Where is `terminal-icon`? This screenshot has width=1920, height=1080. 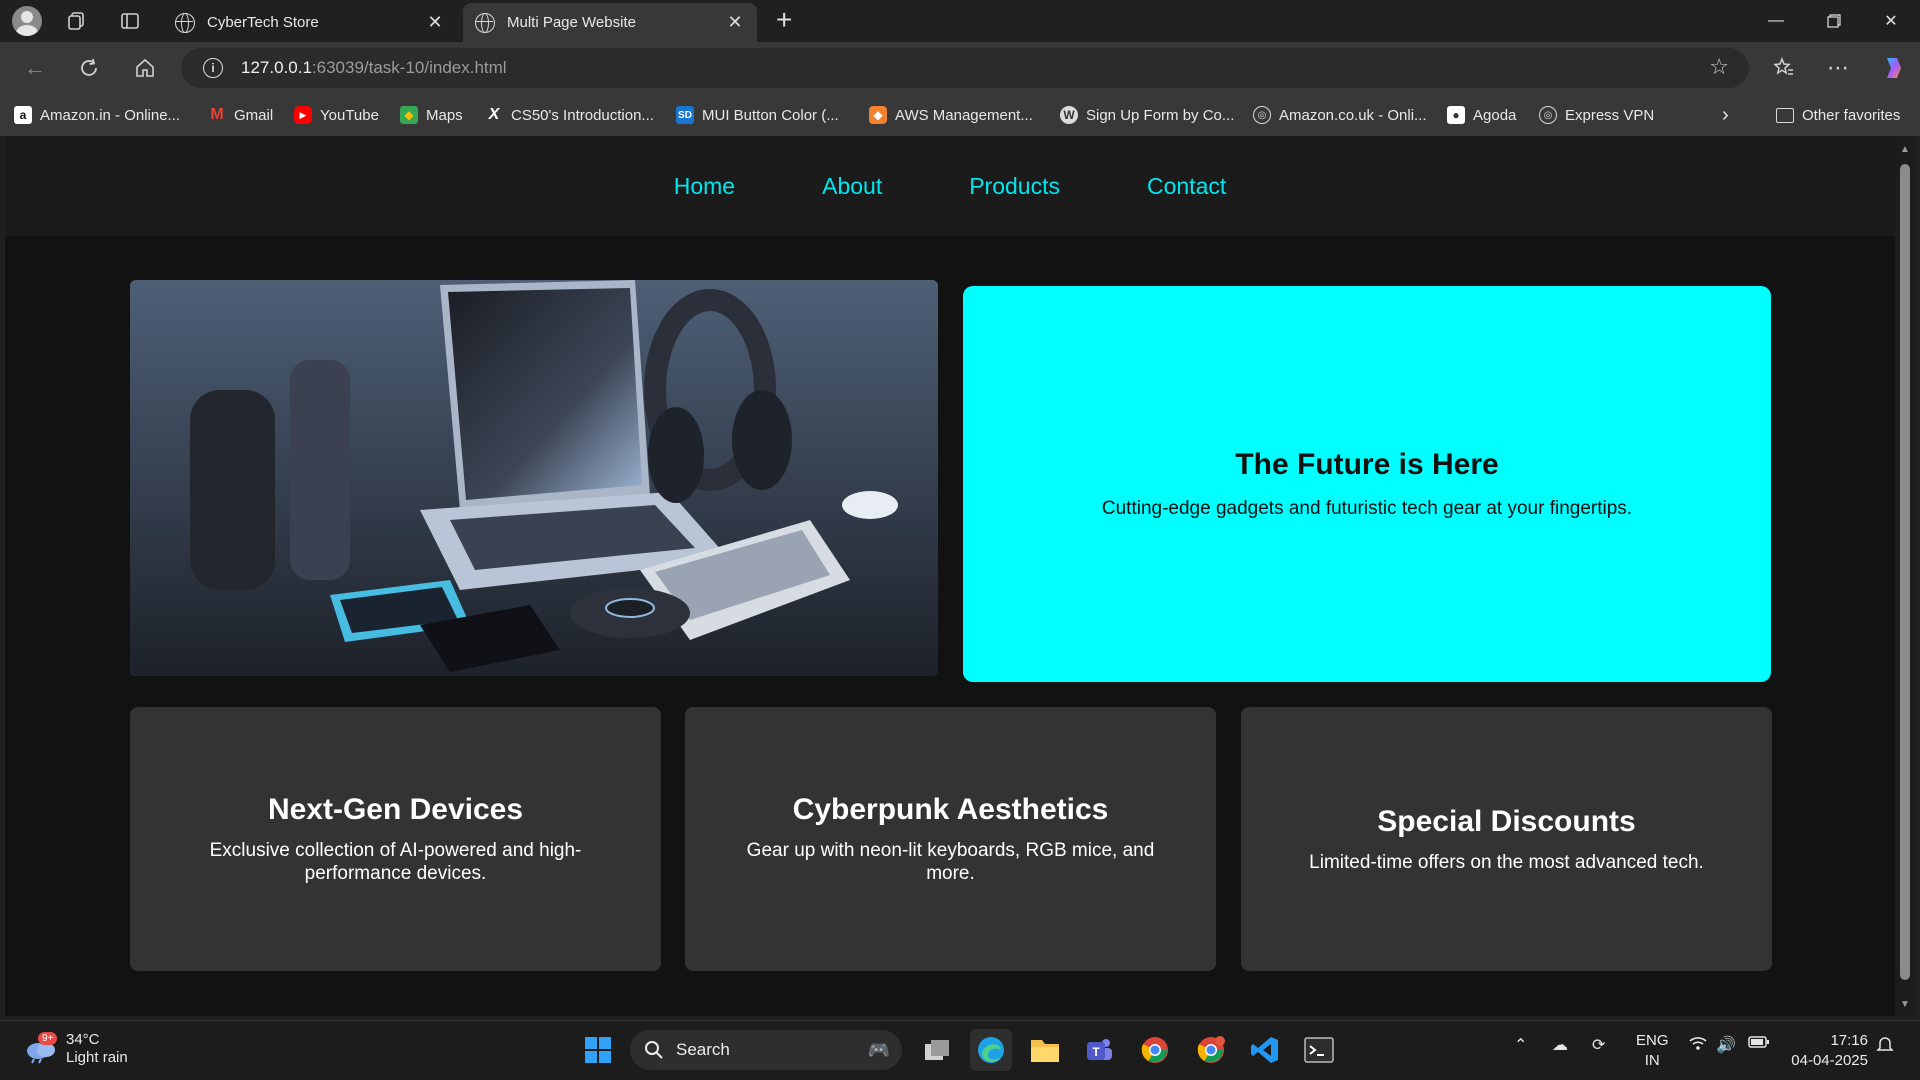 terminal-icon is located at coordinates (1319, 1050).